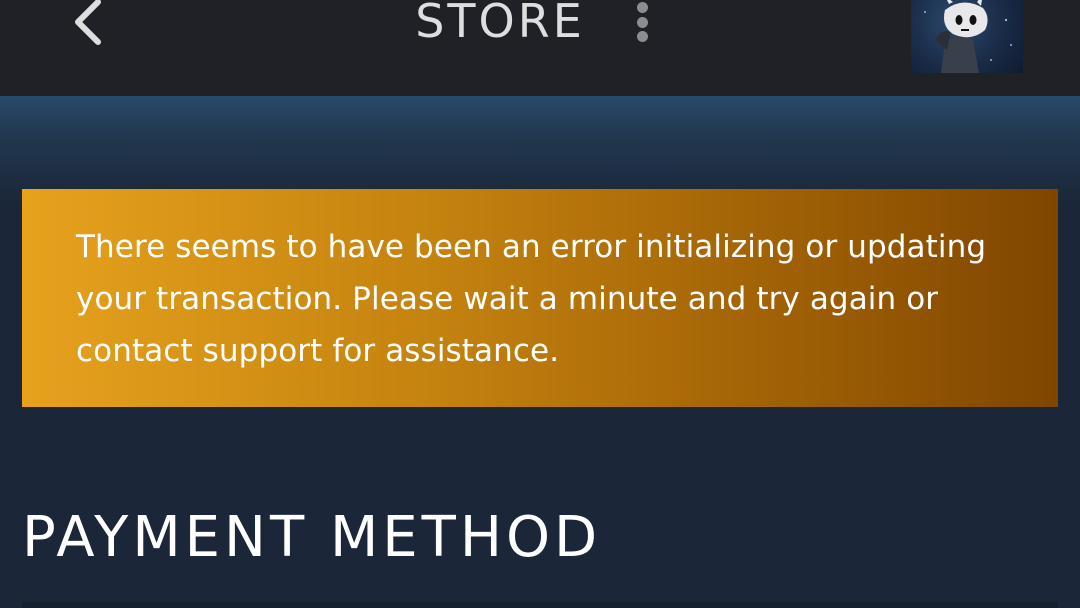  I want to click on more-options-button, so click(643, 23).